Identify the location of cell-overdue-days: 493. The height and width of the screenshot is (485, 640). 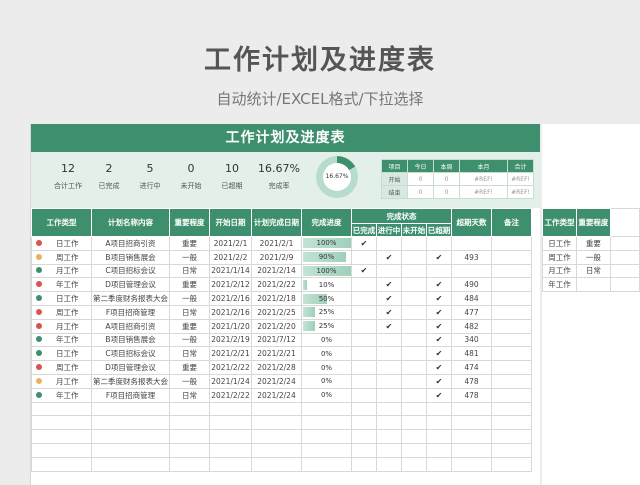
(471, 257).